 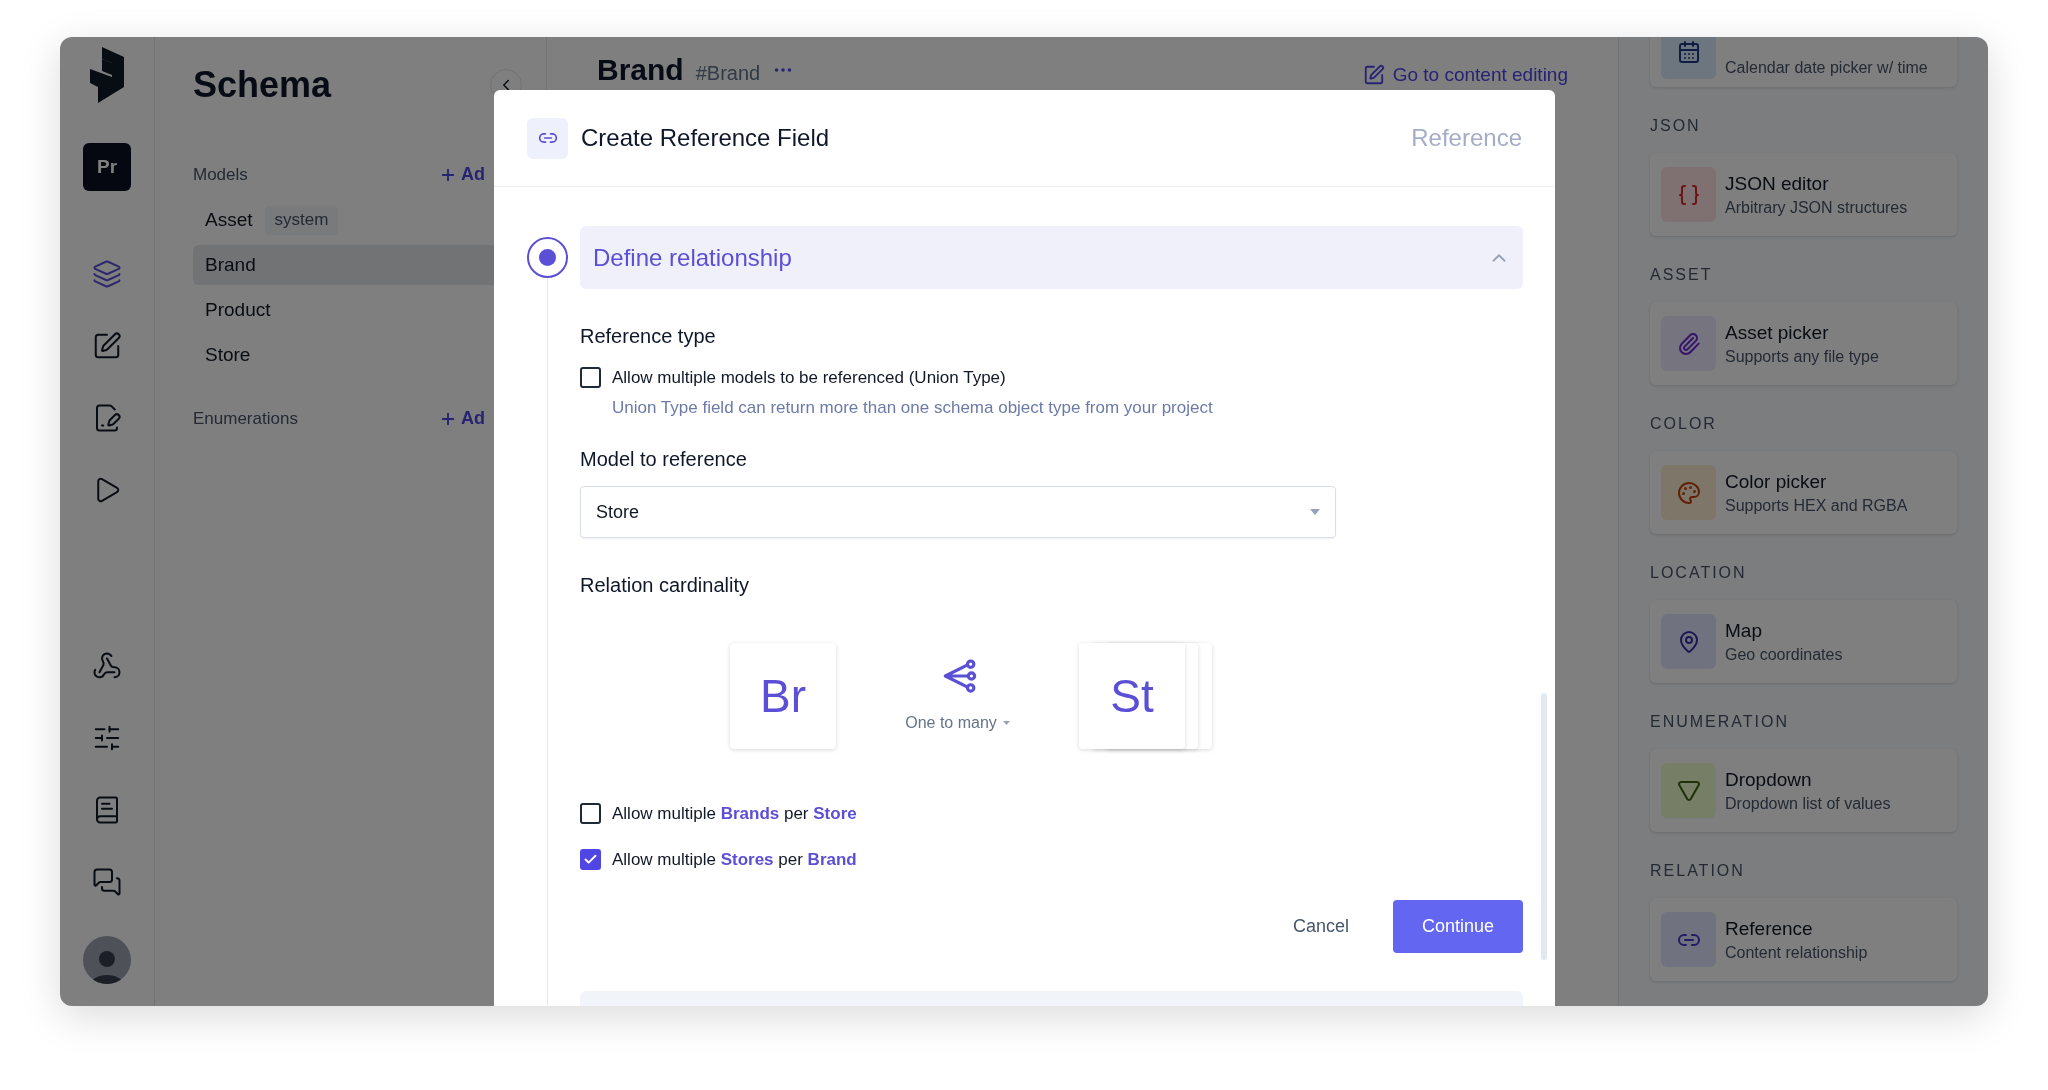 What do you see at coordinates (734, 859) in the screenshot?
I see `checkbox-label: Allow multiple Stores per Brand` at bounding box center [734, 859].